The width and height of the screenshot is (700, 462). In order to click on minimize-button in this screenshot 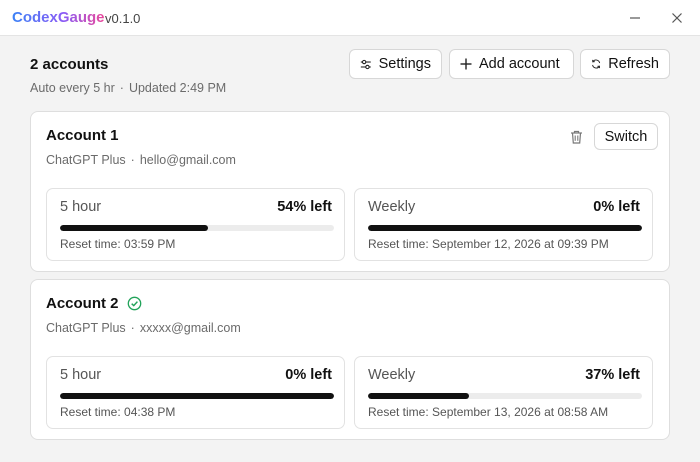, I will do `click(635, 18)`.